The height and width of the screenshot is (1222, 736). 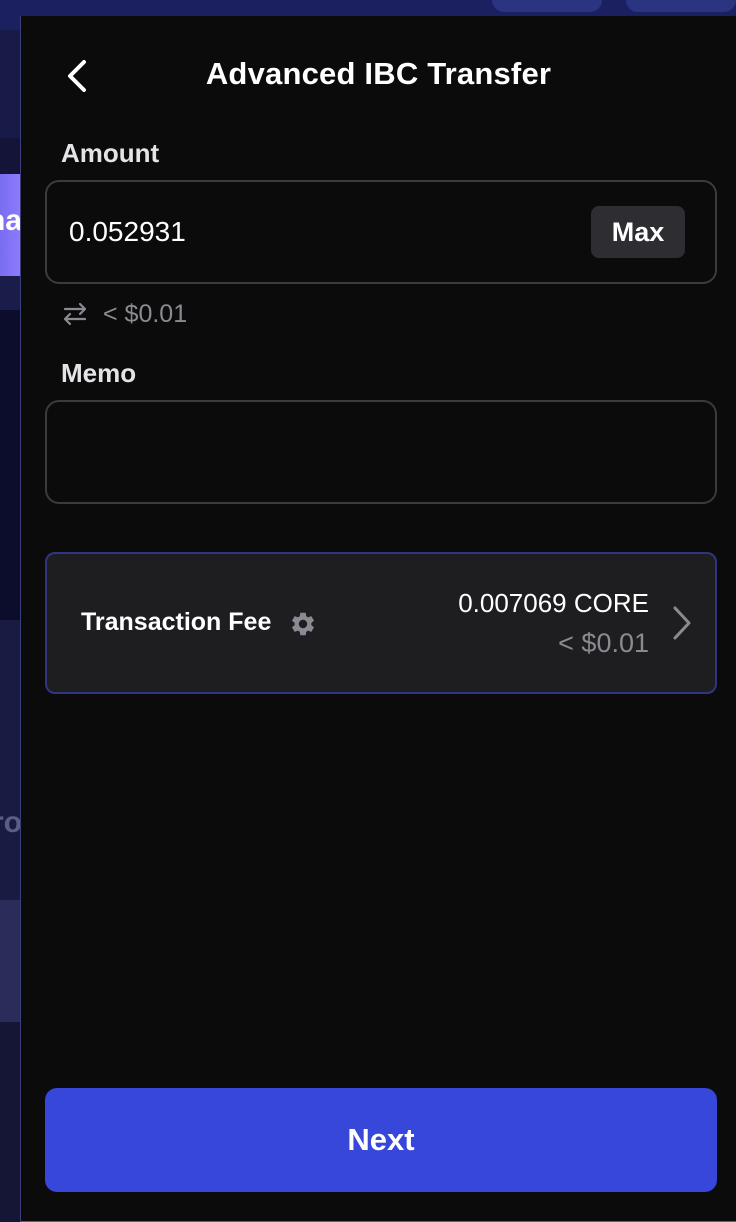 I want to click on fee-fiat-value: < $0.01, so click(x=603, y=643).